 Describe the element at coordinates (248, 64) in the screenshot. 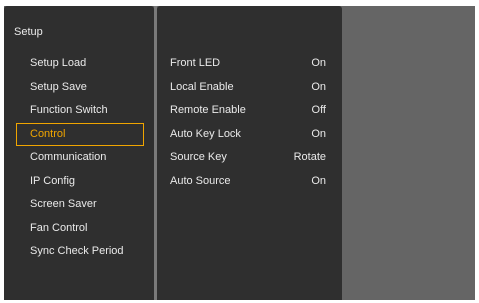

I see `setting-row-front-led: Front LED On` at that location.